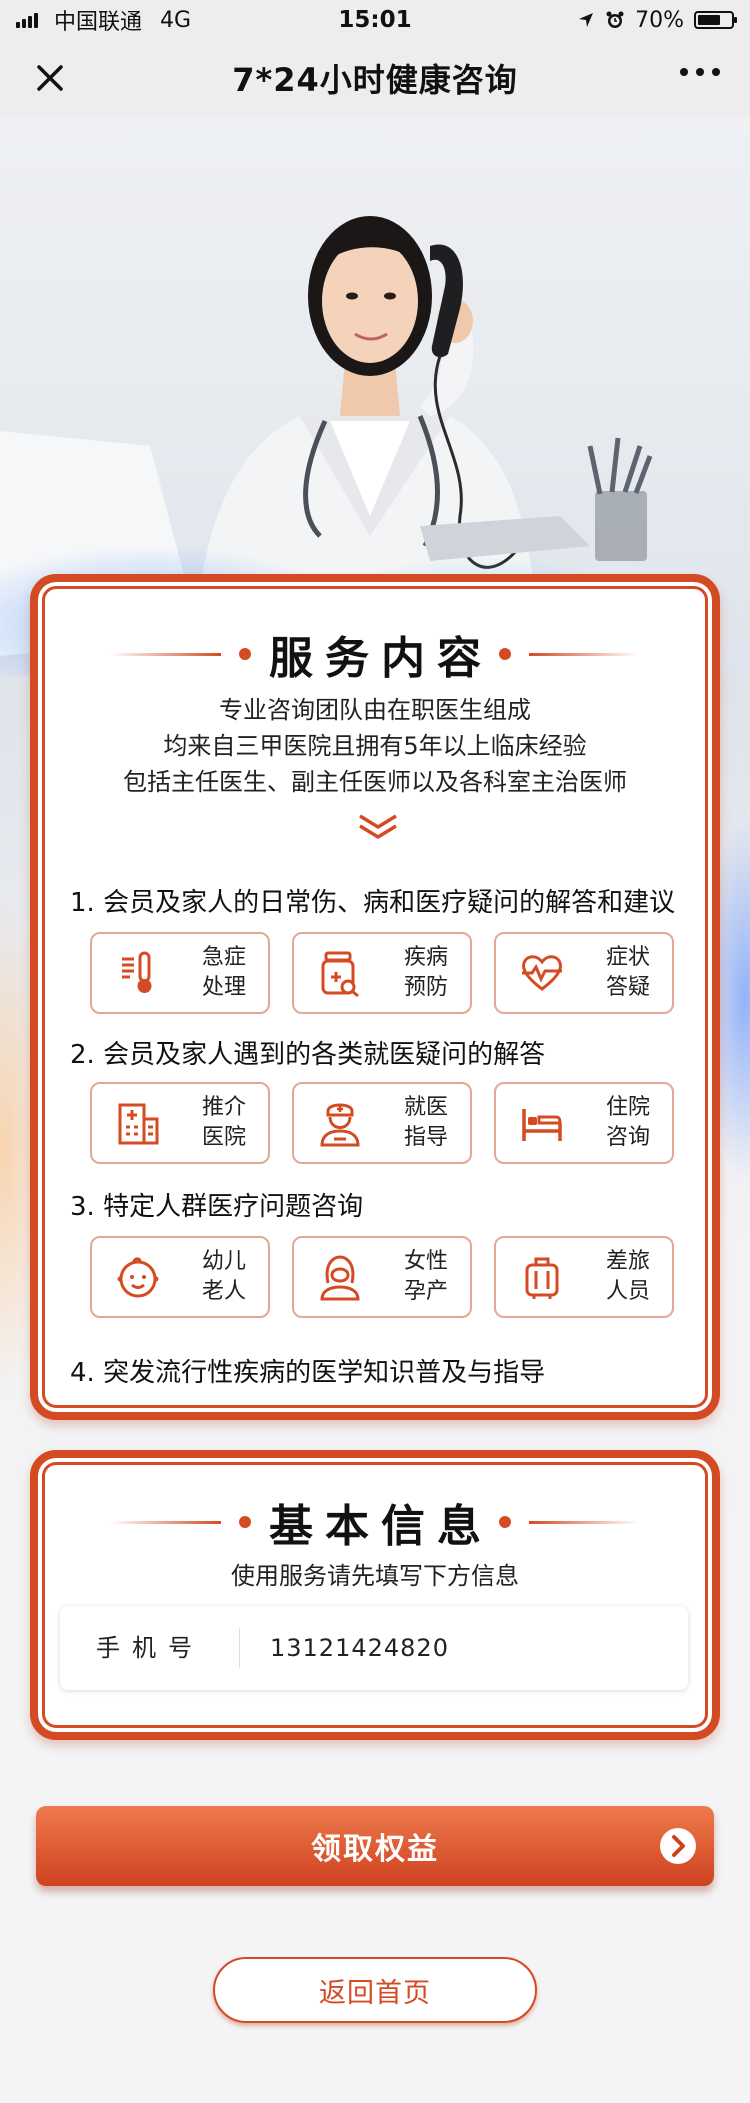  What do you see at coordinates (542, 973) in the screenshot?
I see `heart-pulse-icon` at bounding box center [542, 973].